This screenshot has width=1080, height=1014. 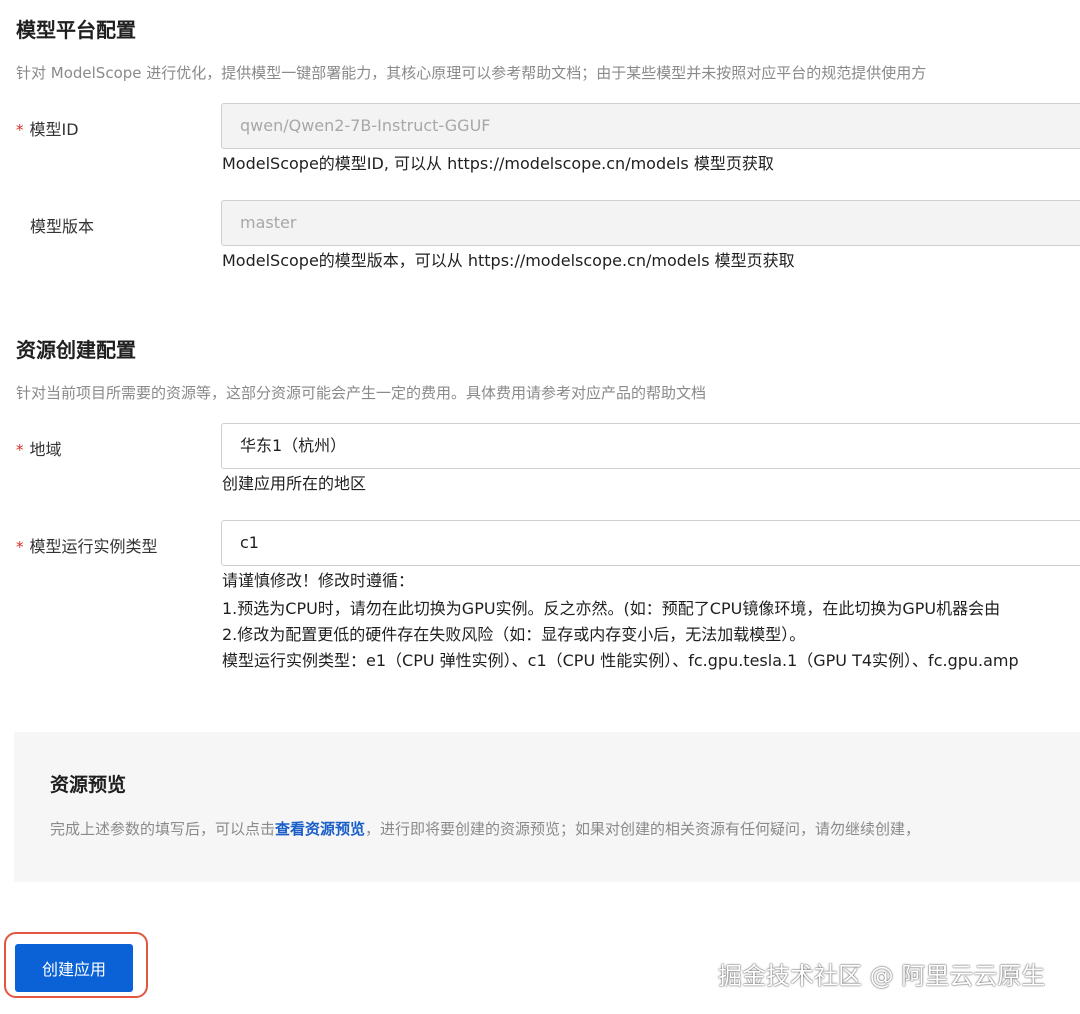 What do you see at coordinates (54, 129) in the screenshot?
I see `model-id-label-text: 模型ID` at bounding box center [54, 129].